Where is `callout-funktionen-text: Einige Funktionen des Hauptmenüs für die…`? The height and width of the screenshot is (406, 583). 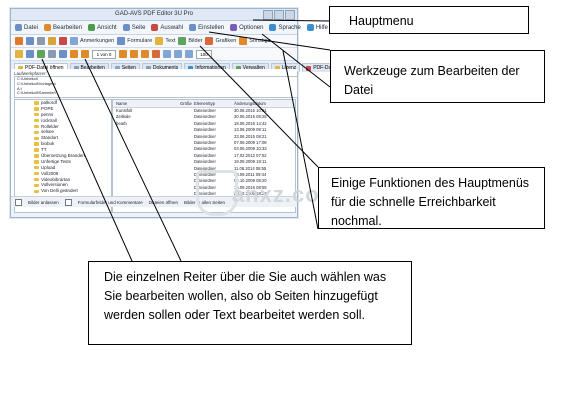
callout-funktionen-text: Einige Funktionen des Hauptmenüs für die… is located at coordinates (430, 202).